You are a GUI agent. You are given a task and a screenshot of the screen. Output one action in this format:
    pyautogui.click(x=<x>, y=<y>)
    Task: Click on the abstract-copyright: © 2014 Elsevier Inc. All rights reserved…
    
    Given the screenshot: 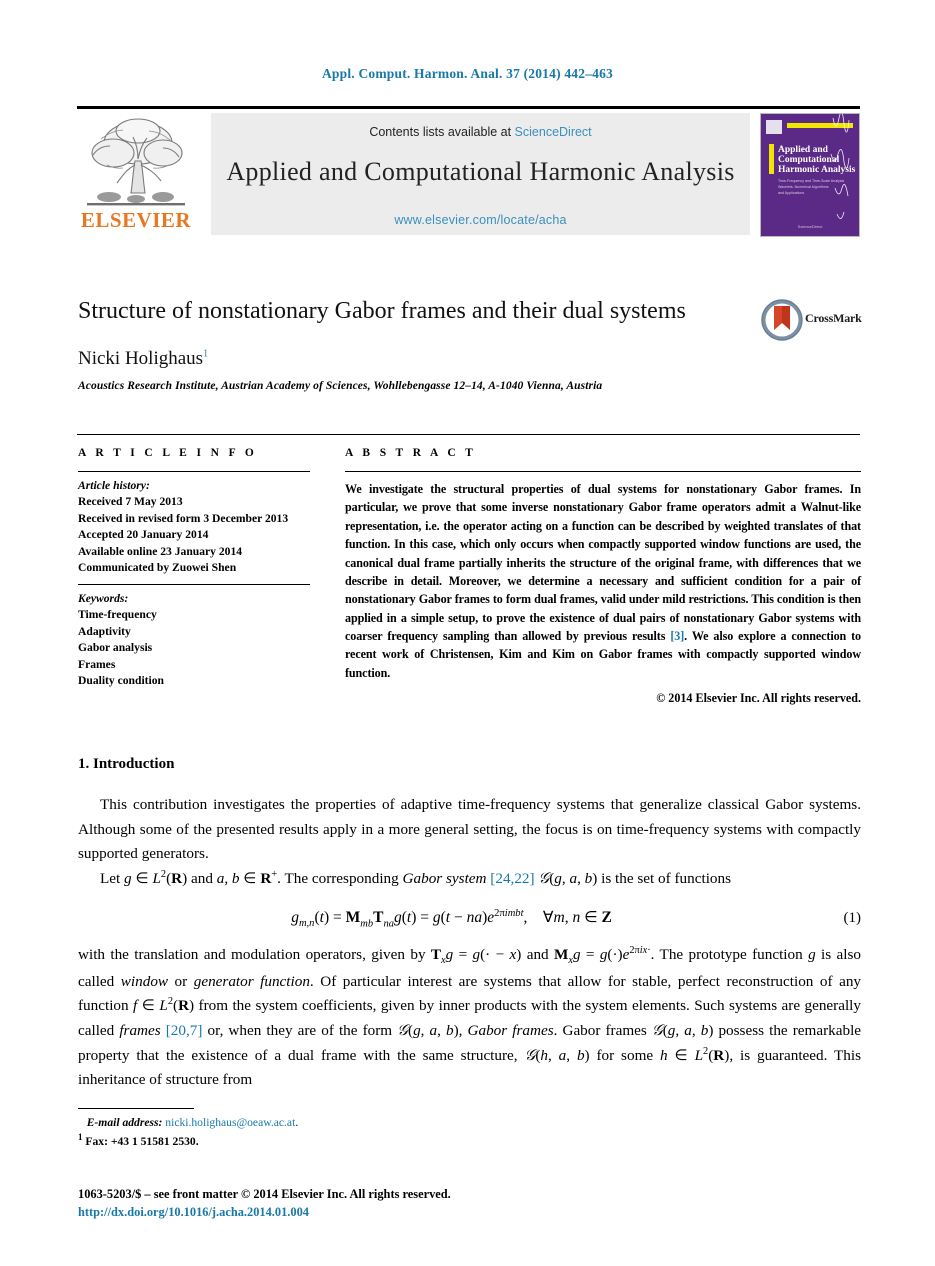 What is the action you would take?
    pyautogui.click(x=758, y=698)
    